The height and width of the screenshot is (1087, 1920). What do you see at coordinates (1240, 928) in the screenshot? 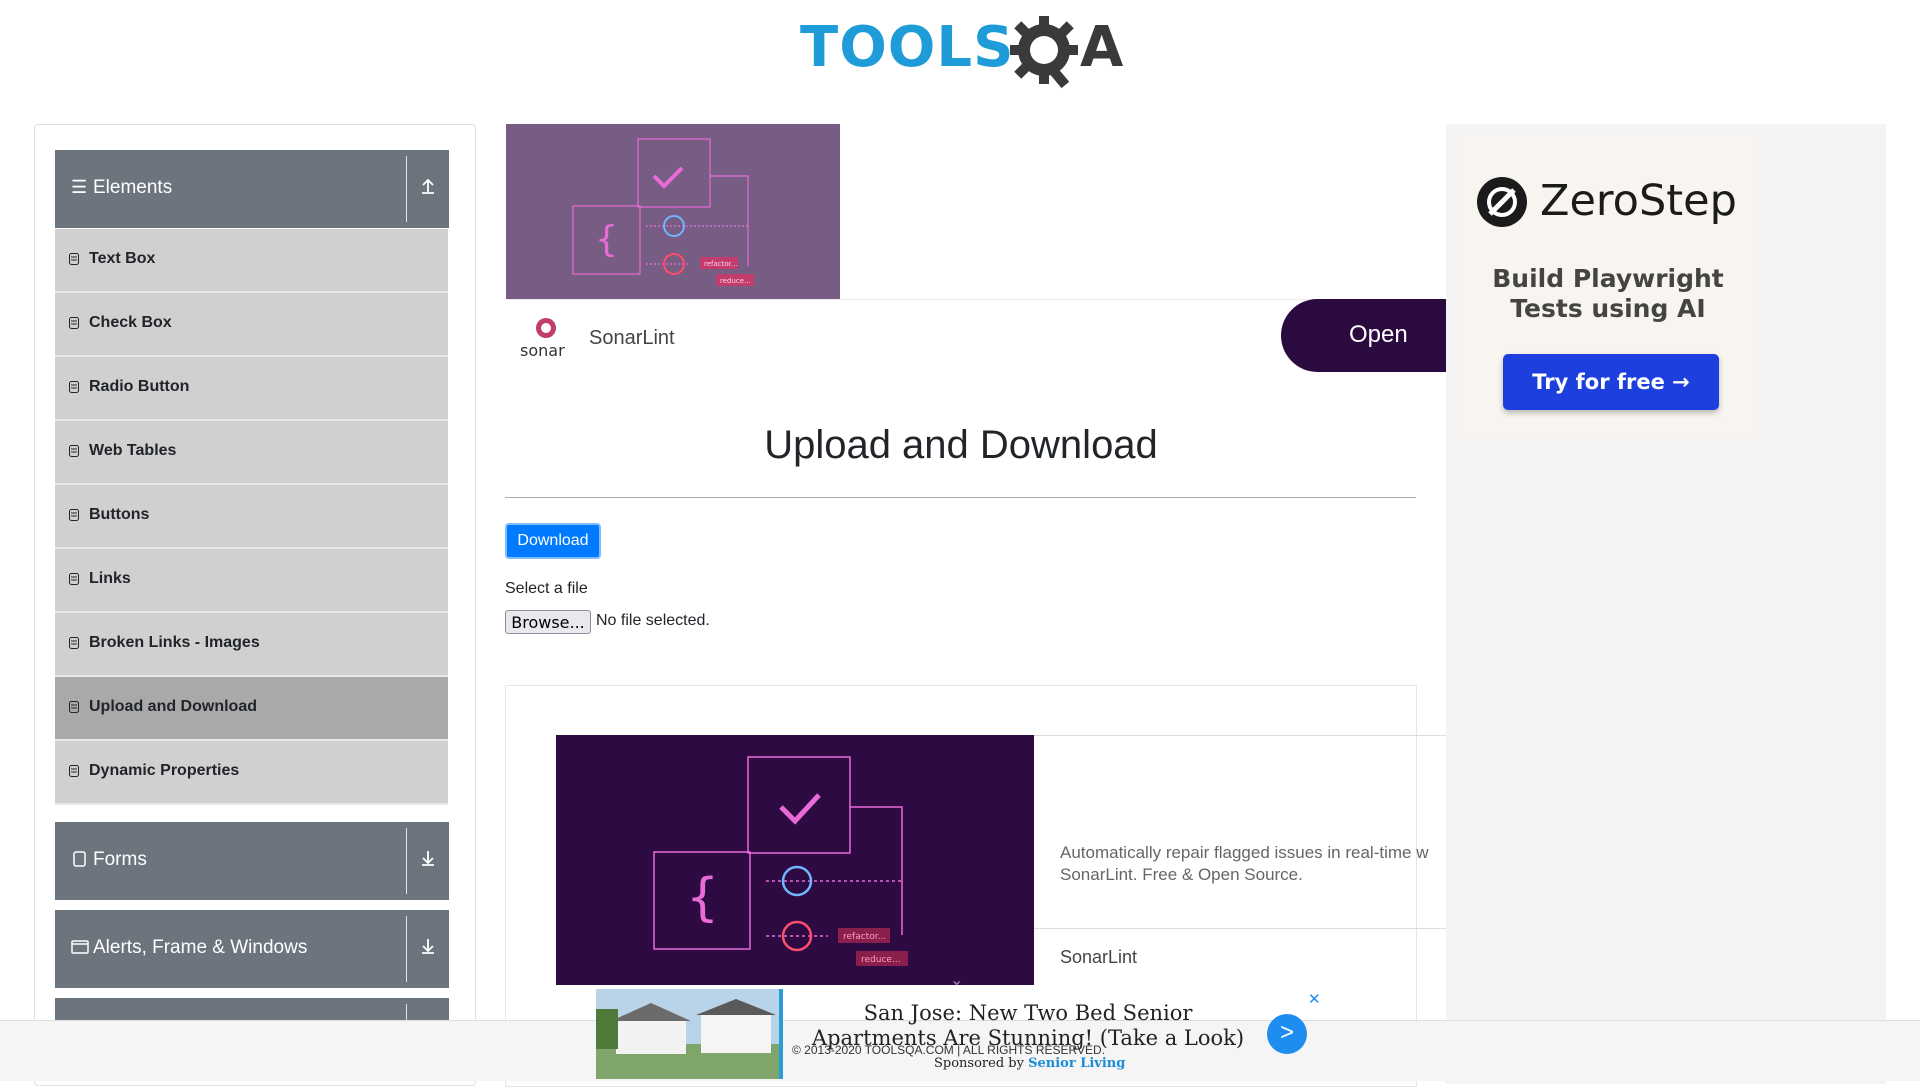
I see `ad-mid-divider` at bounding box center [1240, 928].